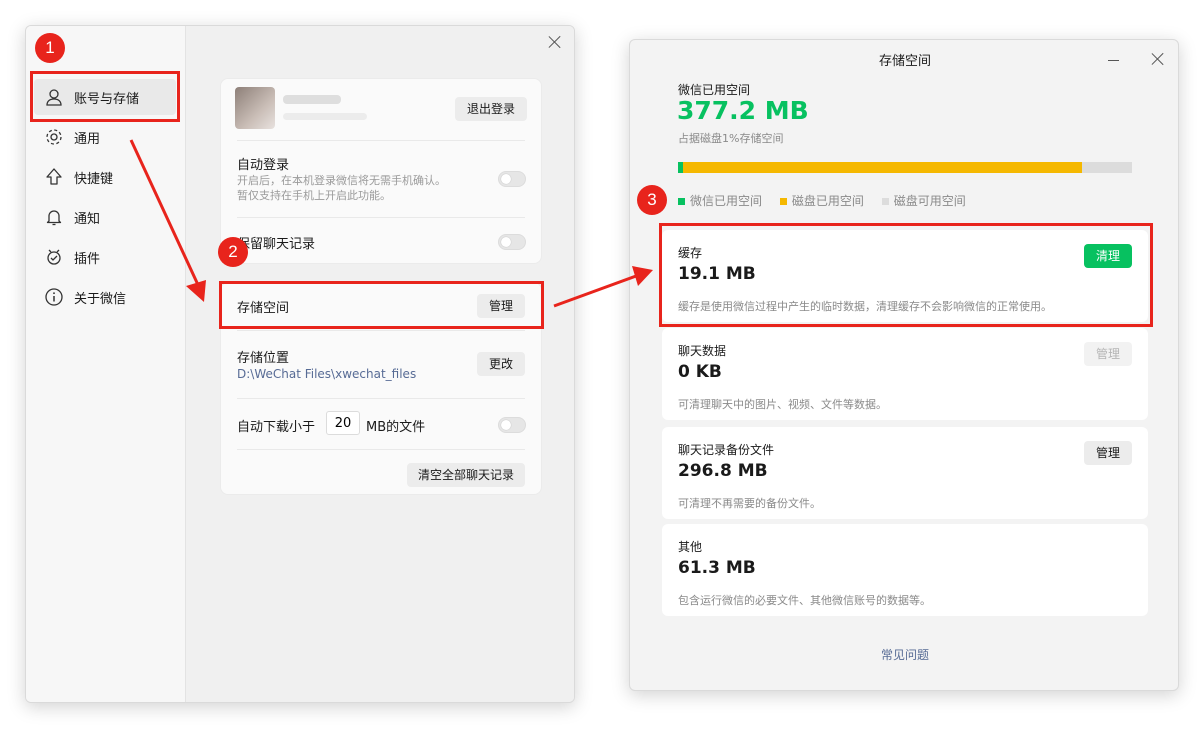 The height and width of the screenshot is (737, 1204). Describe the element at coordinates (314, 195) in the screenshot. I see `auto-login-desc-line2: 暂仅支持在手机上开启此功能。` at that location.